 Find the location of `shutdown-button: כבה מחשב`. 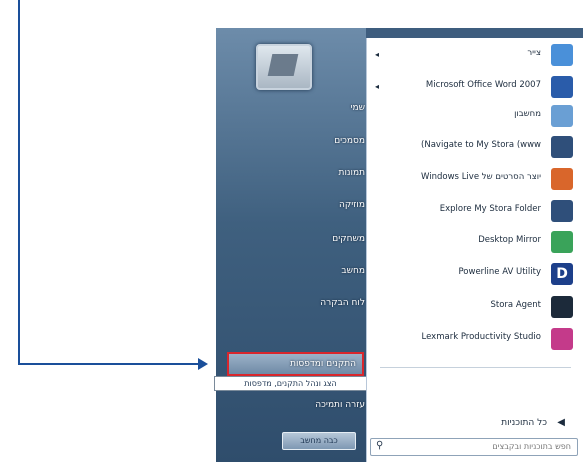

shutdown-button: כבה מחשב is located at coordinates (319, 441).